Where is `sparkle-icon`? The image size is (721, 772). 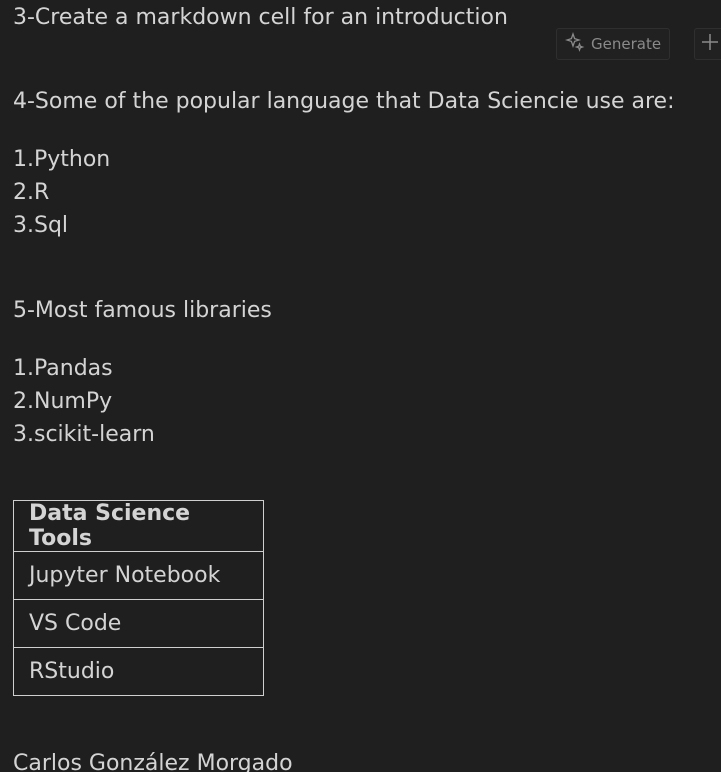 sparkle-icon is located at coordinates (574, 44).